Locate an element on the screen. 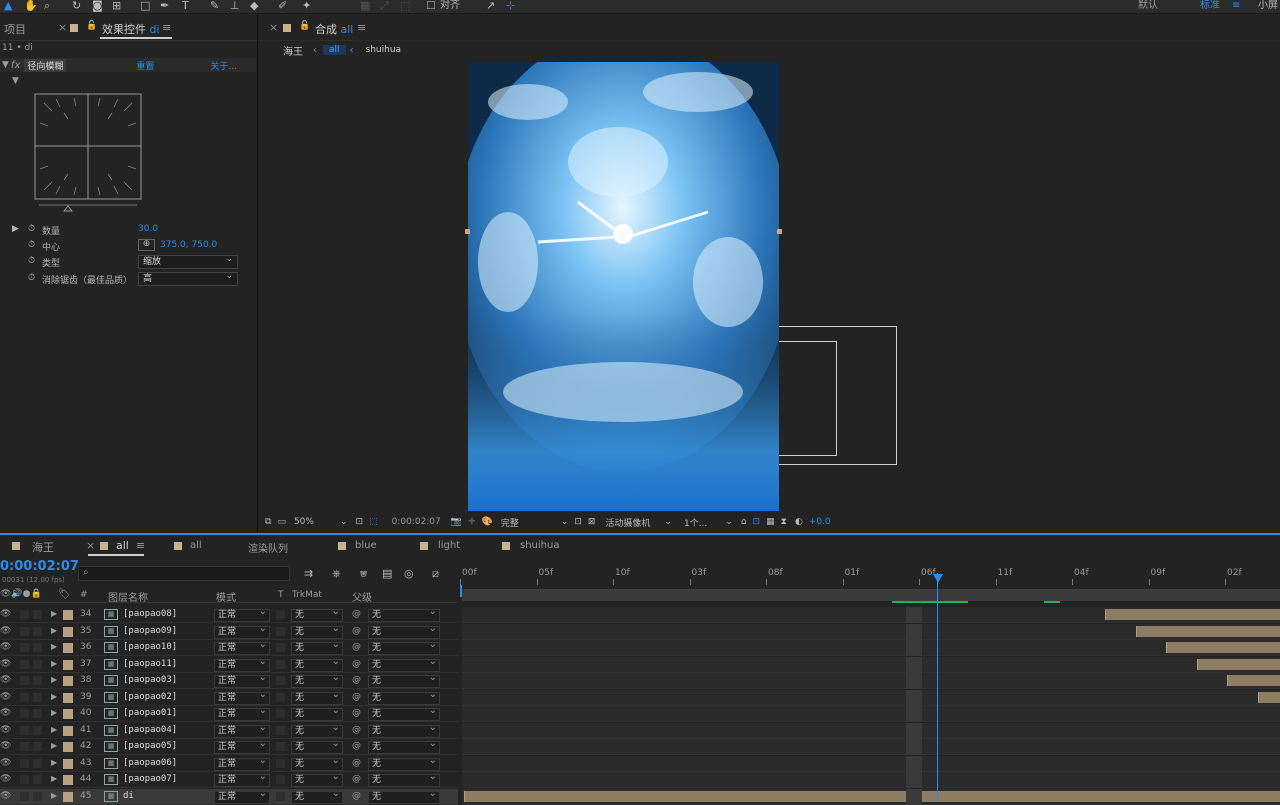 This screenshot has height=805, width=1280. layer-row: 👁 ▶ 40 ▦ [paopao01] 正常 无 @ 无 is located at coordinates (229, 713).